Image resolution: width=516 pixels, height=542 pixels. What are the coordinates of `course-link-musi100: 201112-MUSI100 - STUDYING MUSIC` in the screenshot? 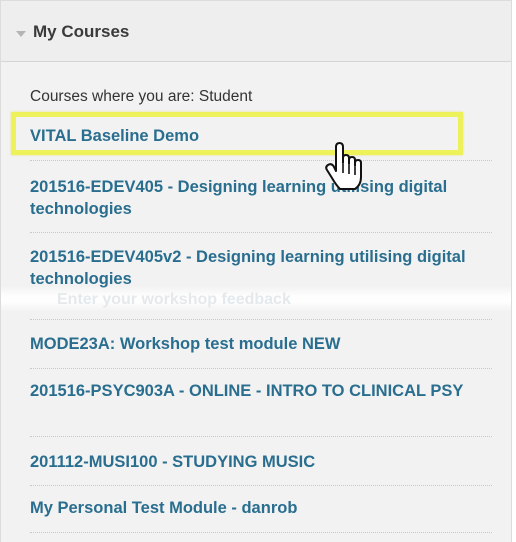 It's located at (261, 462).